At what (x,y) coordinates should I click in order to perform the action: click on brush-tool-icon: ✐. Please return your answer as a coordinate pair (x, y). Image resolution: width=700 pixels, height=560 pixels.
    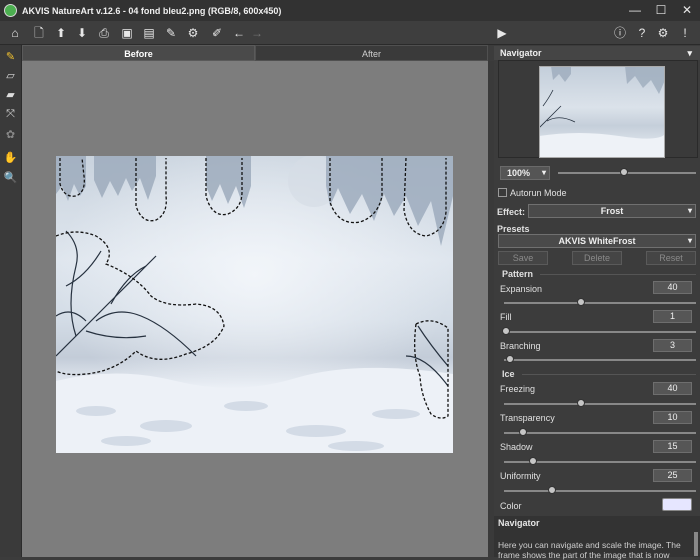
    Looking at the image, I should click on (217, 33).